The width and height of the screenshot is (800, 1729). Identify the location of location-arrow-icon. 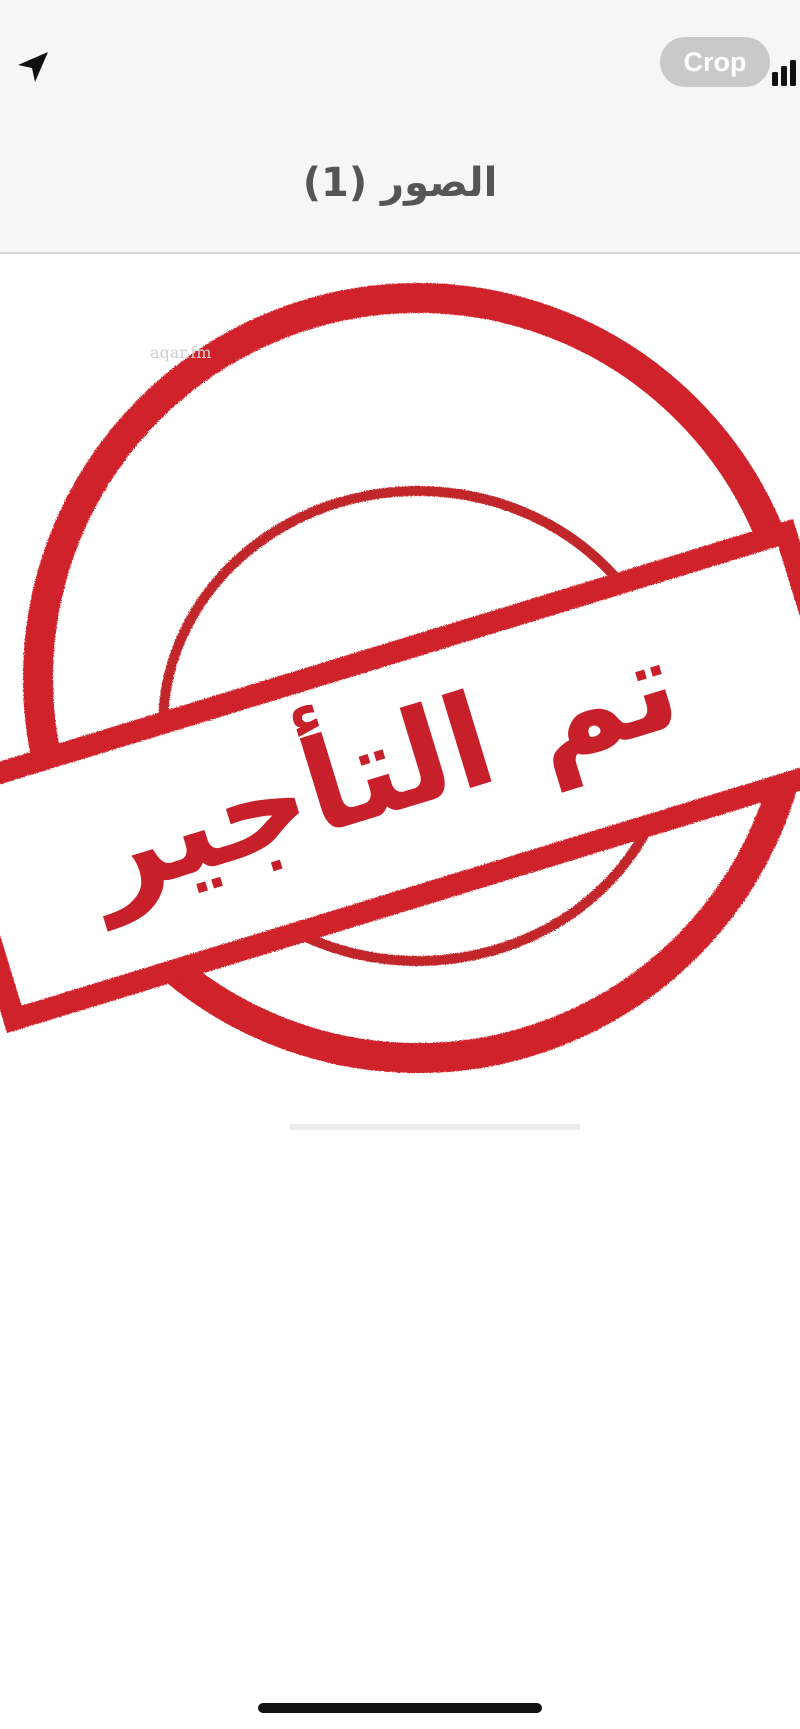
(33, 67).